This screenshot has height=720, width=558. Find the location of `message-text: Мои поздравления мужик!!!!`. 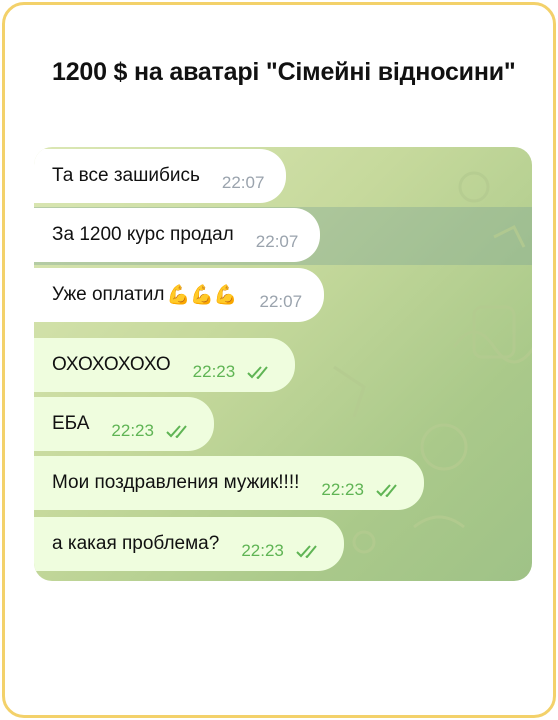

message-text: Мои поздравления мужик!!!! is located at coordinates (176, 482).